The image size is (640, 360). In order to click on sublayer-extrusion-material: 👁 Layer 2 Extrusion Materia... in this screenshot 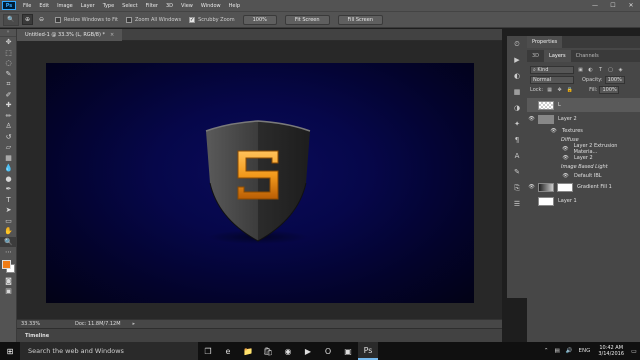, I will do `click(583, 149)`.